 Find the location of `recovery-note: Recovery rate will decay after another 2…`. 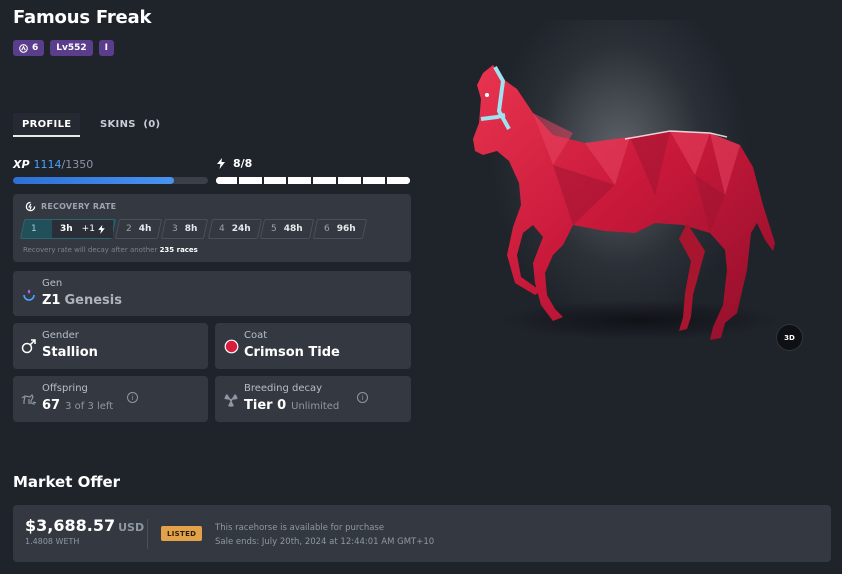

recovery-note: Recovery rate will decay after another 2… is located at coordinates (110, 250).